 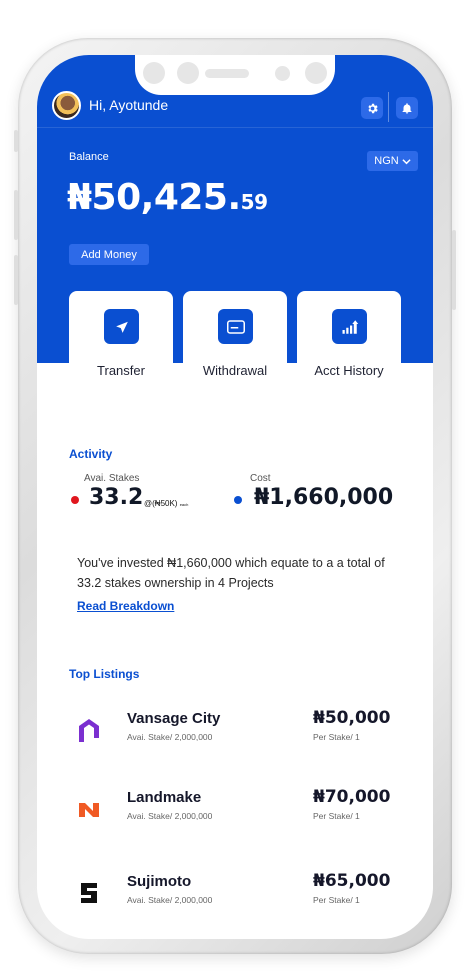 I want to click on stakes-bullet, so click(x=75, y=500).